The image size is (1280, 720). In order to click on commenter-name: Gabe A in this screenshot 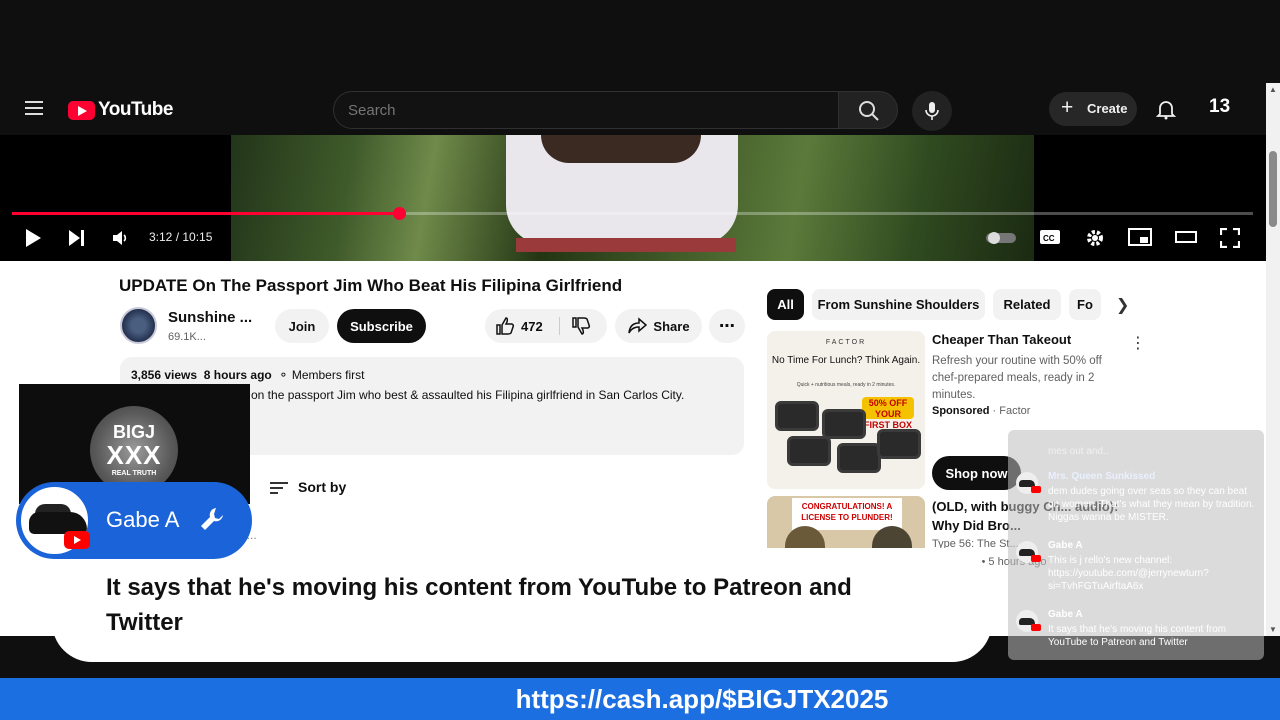, I will do `click(143, 519)`.